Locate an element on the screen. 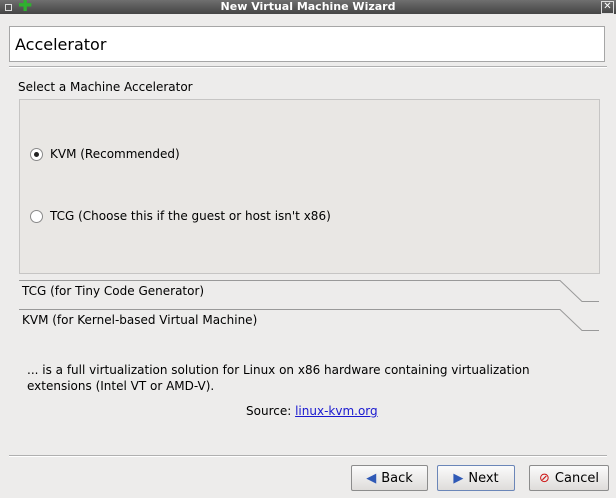 Image resolution: width=616 pixels, height=498 pixels. radio-option-kvm: KVM (Recommended) is located at coordinates (105, 154).